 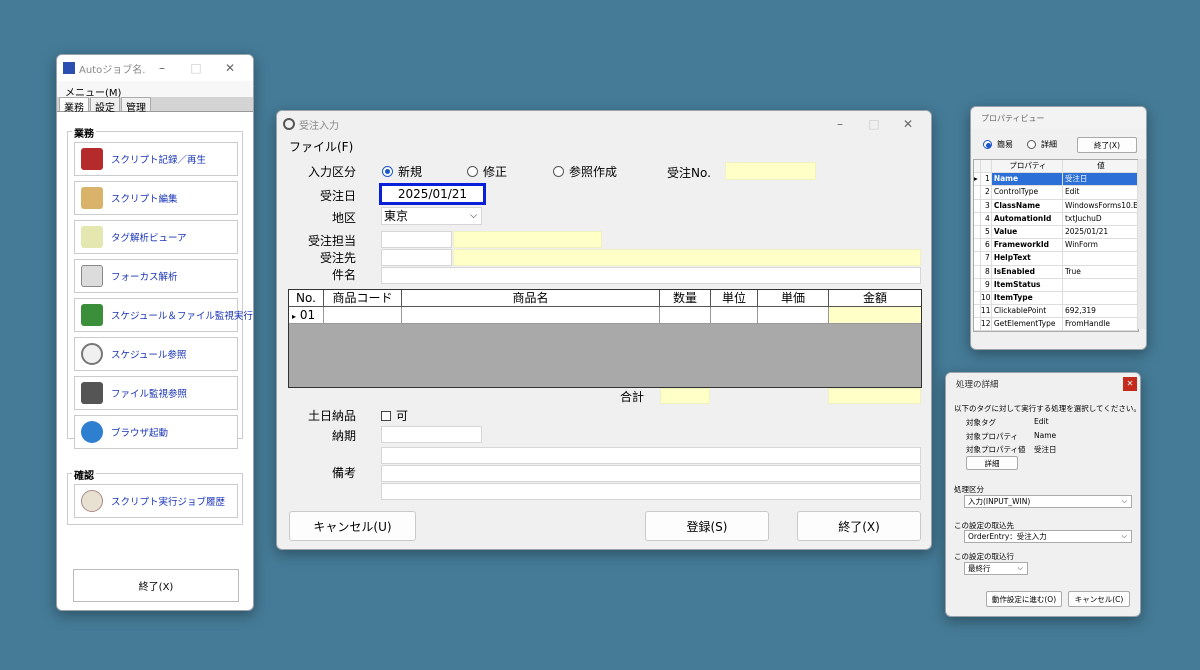 I want to click on radio-new: 新規, so click(x=402, y=171).